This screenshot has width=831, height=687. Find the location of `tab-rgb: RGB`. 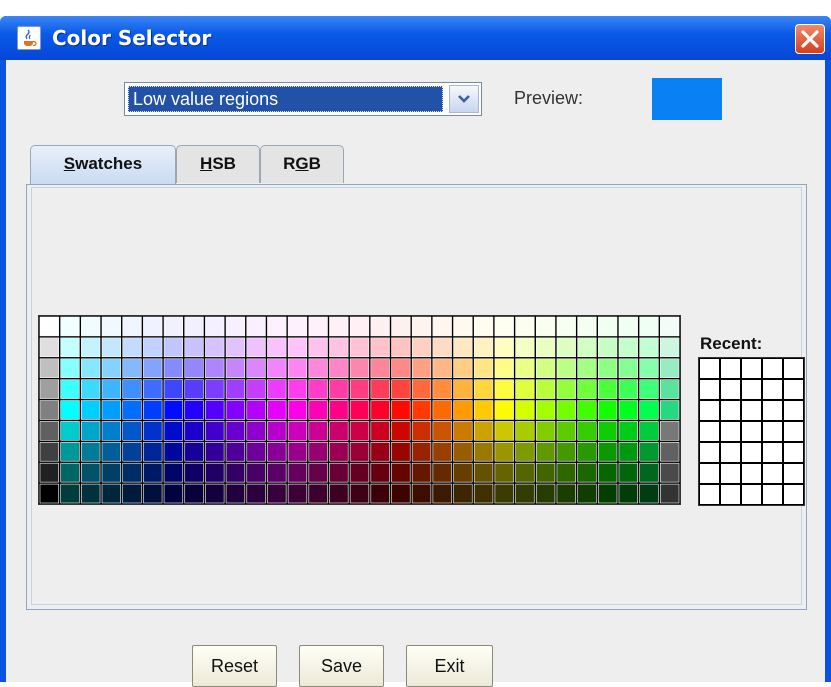

tab-rgb: RGB is located at coordinates (302, 164).